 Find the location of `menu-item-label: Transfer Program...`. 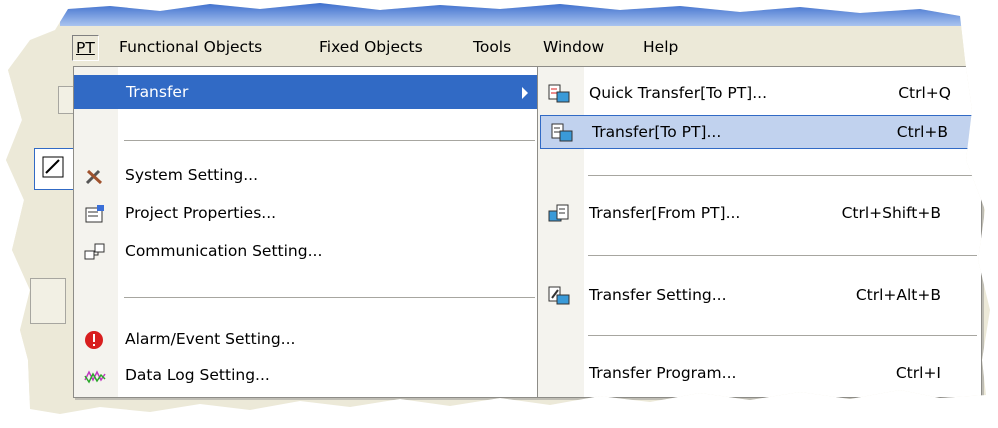

menu-item-label: Transfer Program... is located at coordinates (663, 373).